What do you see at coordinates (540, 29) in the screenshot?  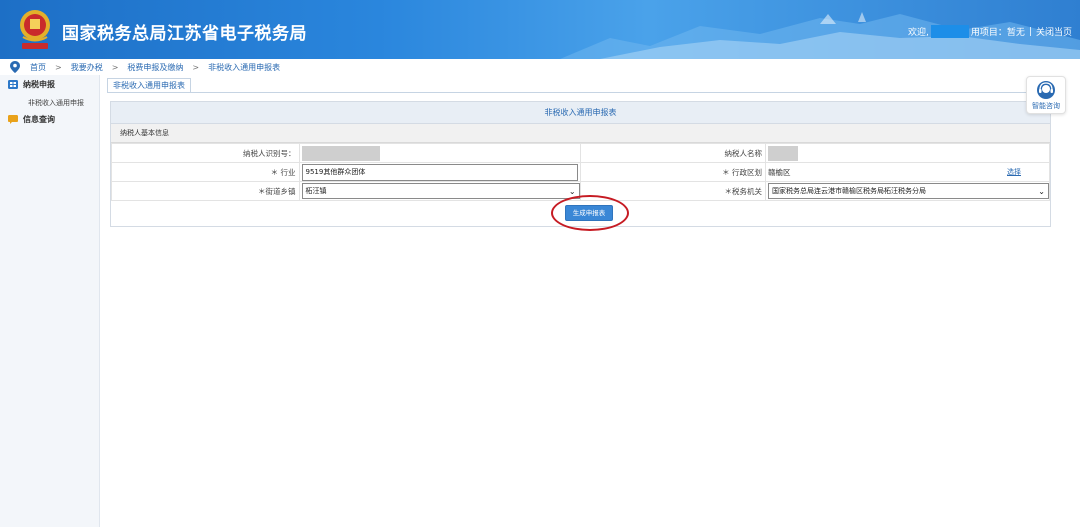 I see `top-header: 国家税务总局江苏省电子税务局 欢迎, 用项目：暂无 | 关闭当页` at bounding box center [540, 29].